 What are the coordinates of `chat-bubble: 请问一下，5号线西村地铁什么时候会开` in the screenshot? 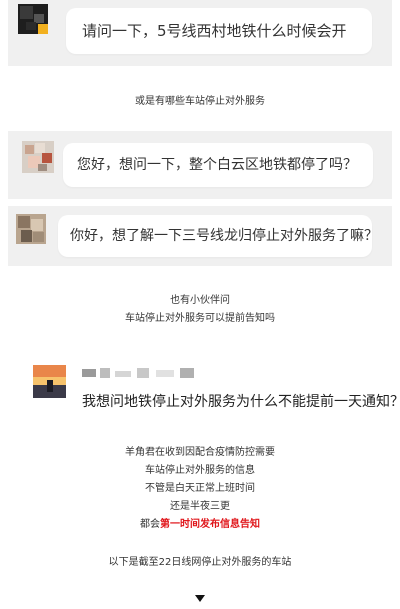 It's located at (219, 31).